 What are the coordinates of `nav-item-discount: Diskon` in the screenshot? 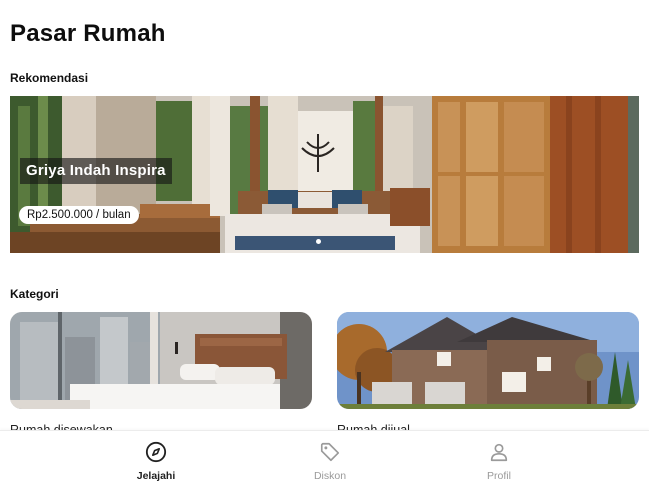 It's located at (330, 459).